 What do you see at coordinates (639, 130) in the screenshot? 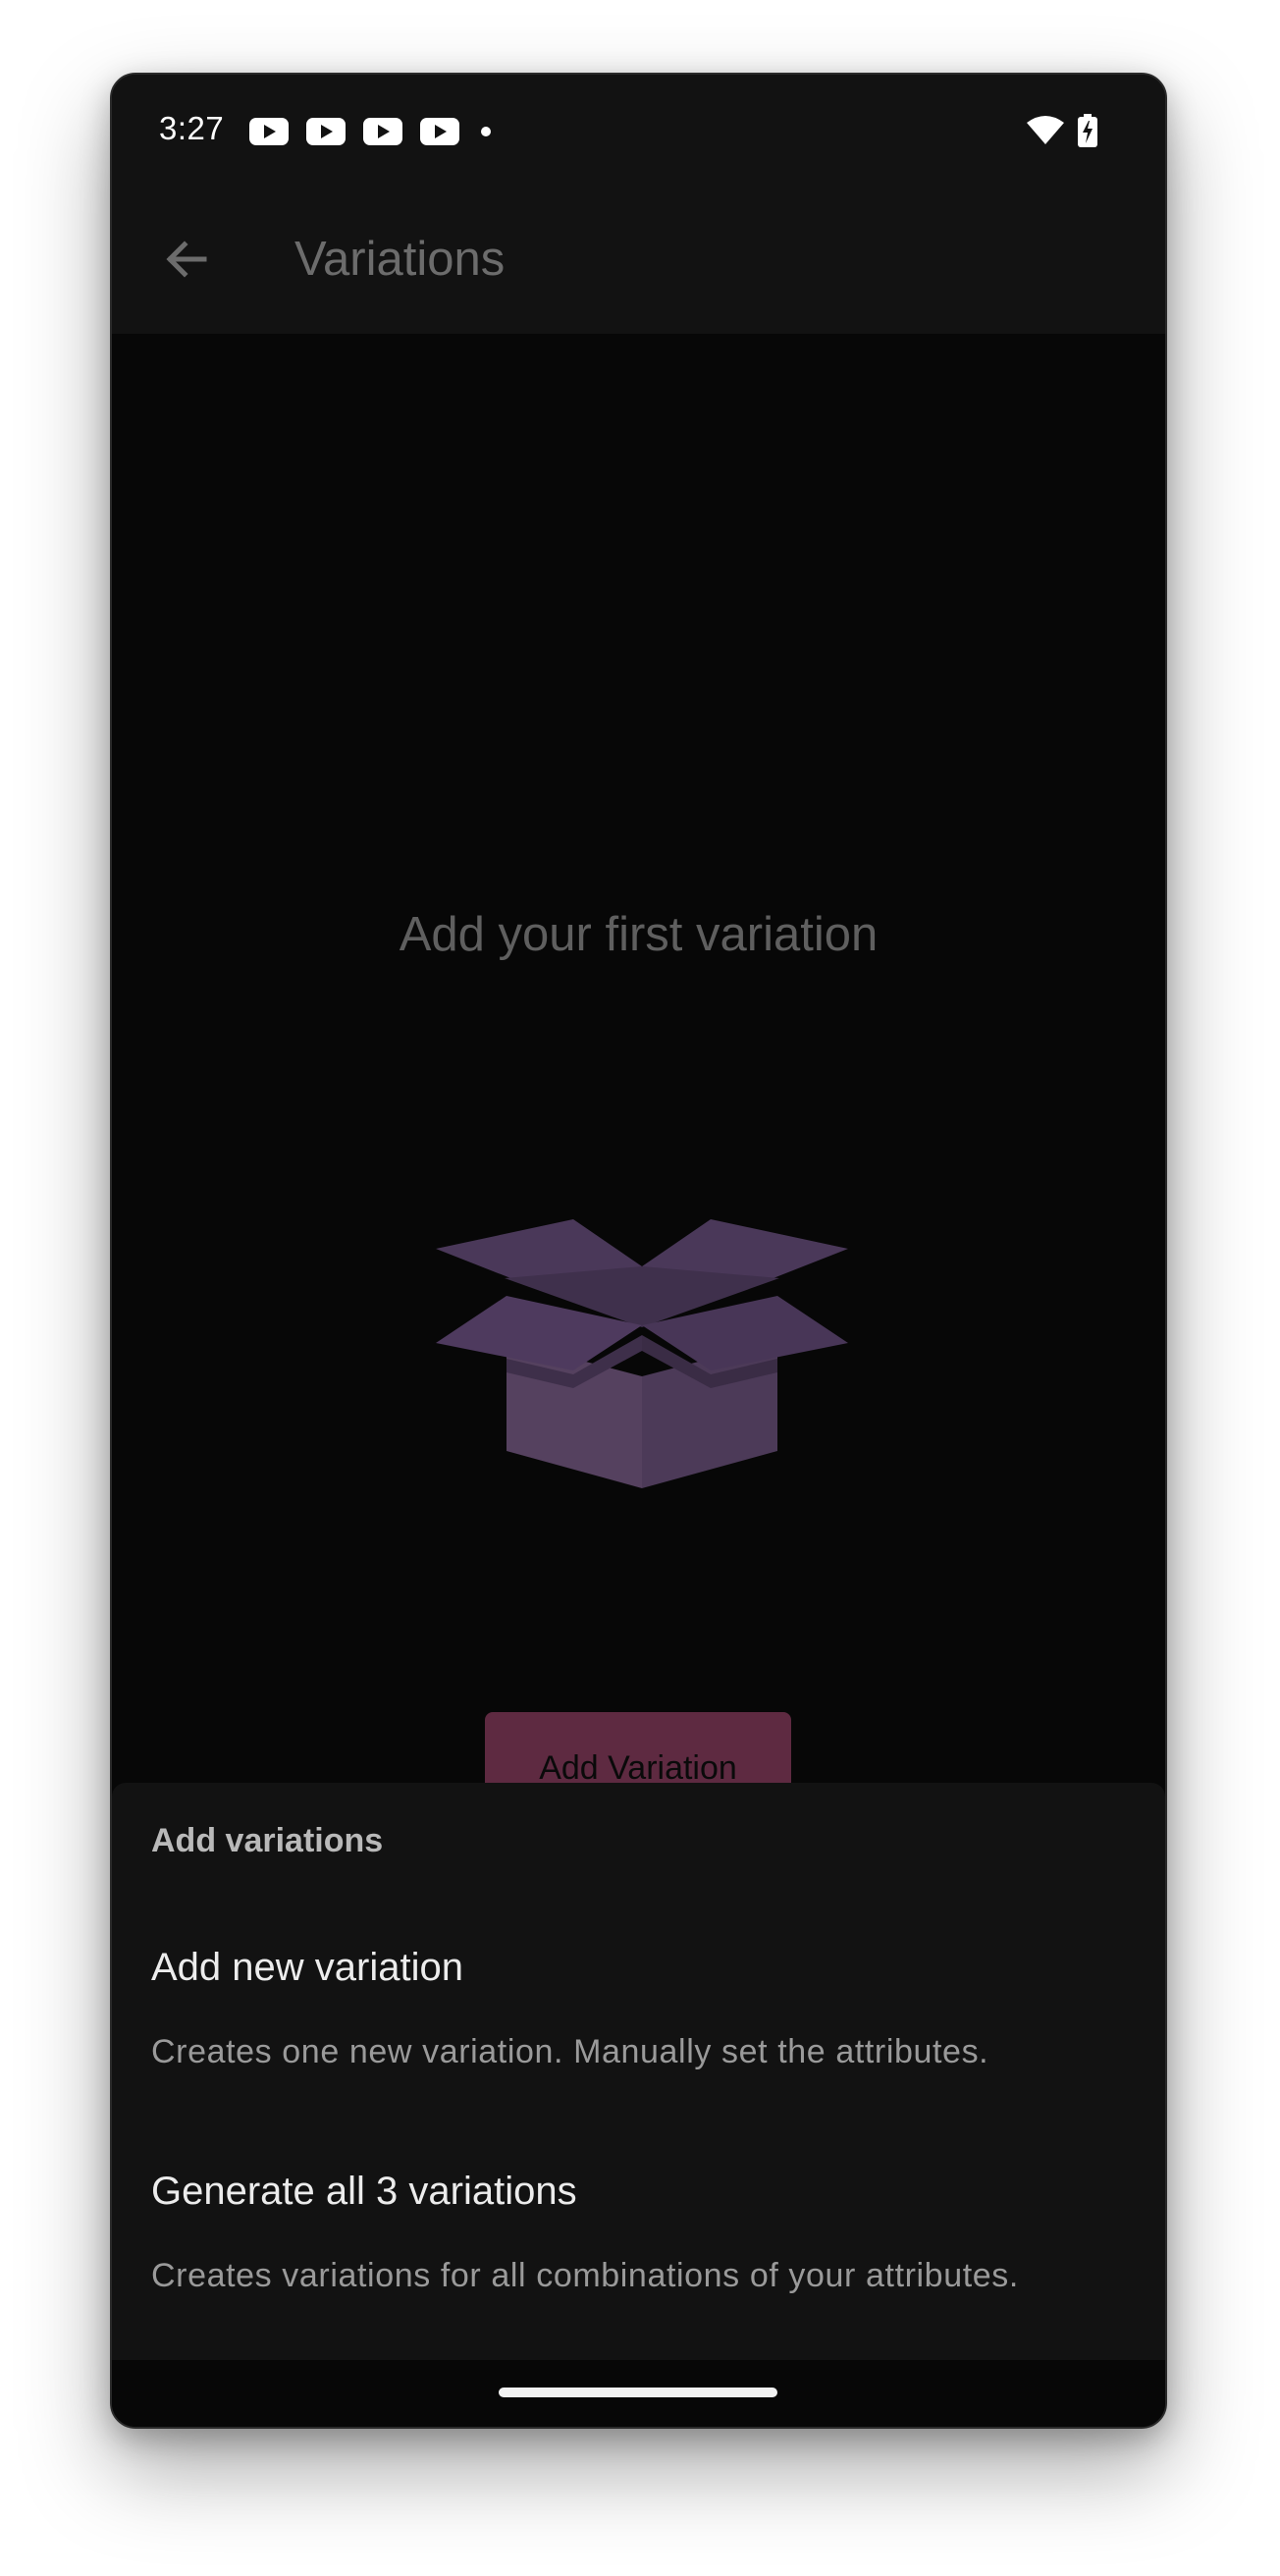
I see `status-bar: 3:27` at bounding box center [639, 130].